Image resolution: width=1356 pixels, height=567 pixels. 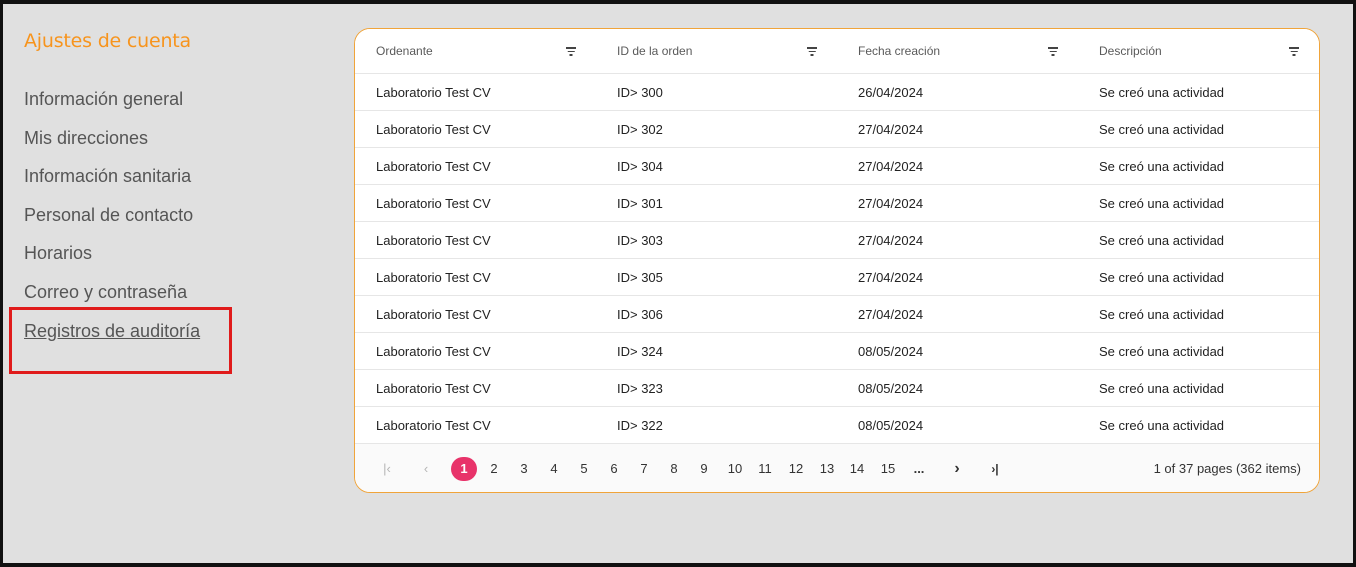 What do you see at coordinates (1227, 468) in the screenshot?
I see `pagination-info: 1 of 37 pages (362 items)` at bounding box center [1227, 468].